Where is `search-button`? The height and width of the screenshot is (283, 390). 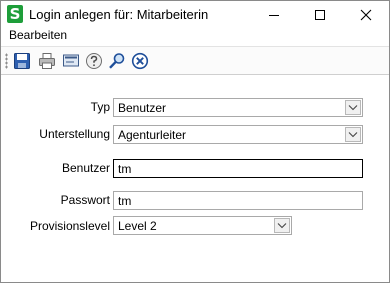 search-button is located at coordinates (117, 61).